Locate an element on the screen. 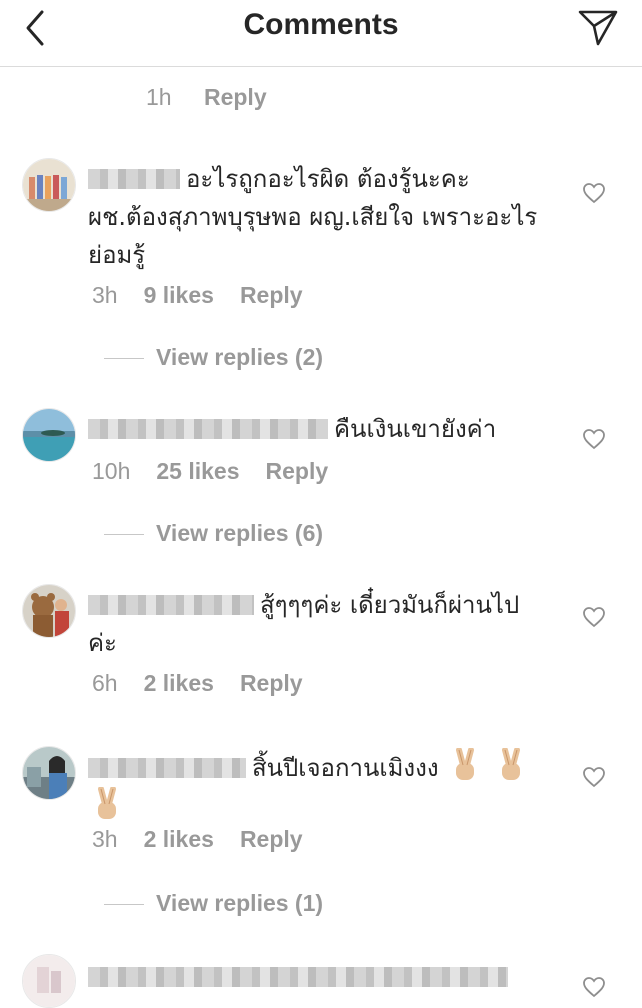 Image resolution: width=642 pixels, height=1008 pixels. comment-meta: 3h 9 likes Reply is located at coordinates (210, 295).